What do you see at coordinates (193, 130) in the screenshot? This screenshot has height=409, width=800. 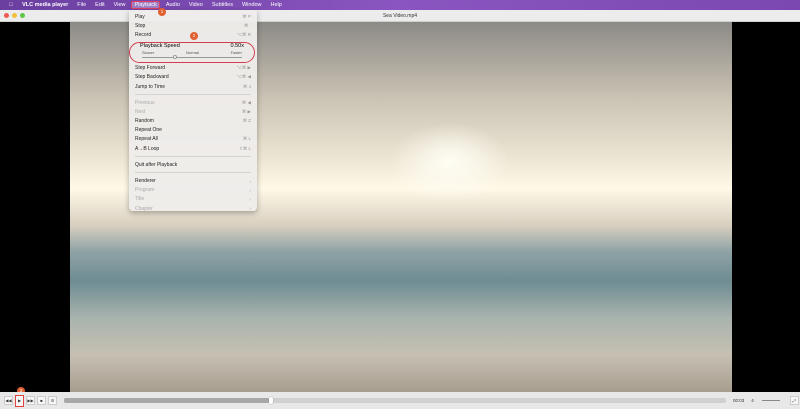 I see `menu-item: Repeat One` at bounding box center [193, 130].